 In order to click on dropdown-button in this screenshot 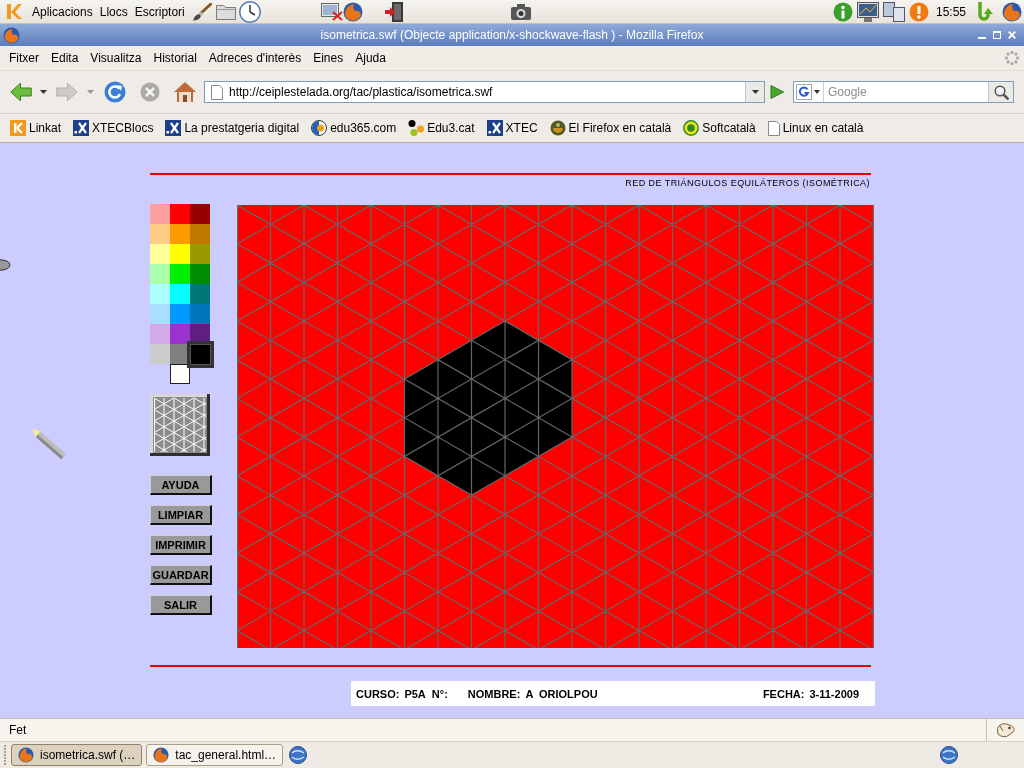, I will do `click(754, 92)`.